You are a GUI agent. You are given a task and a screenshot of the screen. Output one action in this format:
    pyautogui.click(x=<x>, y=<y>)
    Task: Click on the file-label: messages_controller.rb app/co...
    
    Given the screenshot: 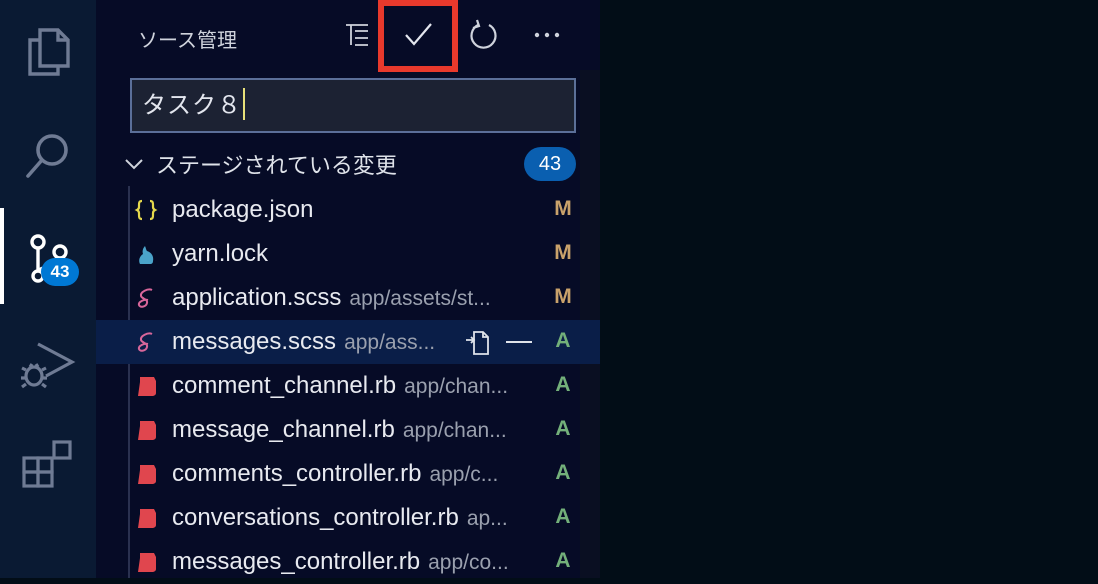 What is the action you would take?
    pyautogui.click(x=340, y=562)
    